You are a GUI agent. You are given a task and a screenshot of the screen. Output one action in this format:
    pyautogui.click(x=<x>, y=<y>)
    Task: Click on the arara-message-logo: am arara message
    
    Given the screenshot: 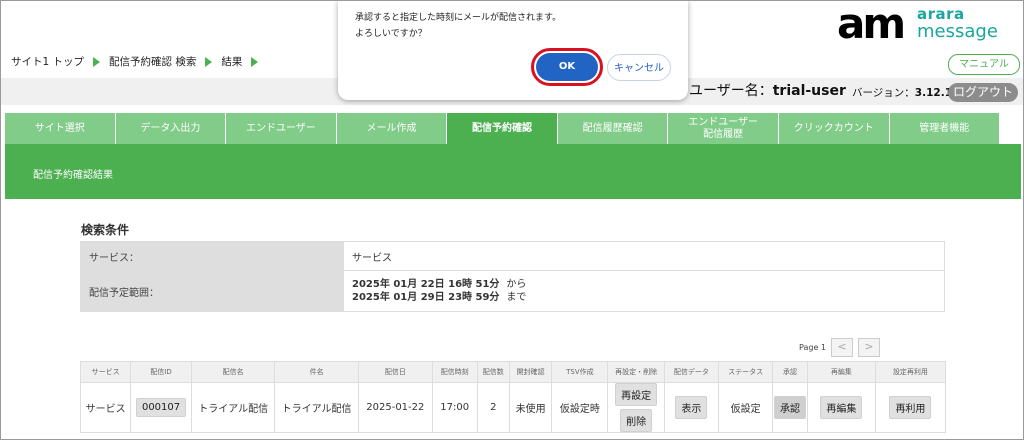 What is the action you would take?
    pyautogui.click(x=922, y=25)
    